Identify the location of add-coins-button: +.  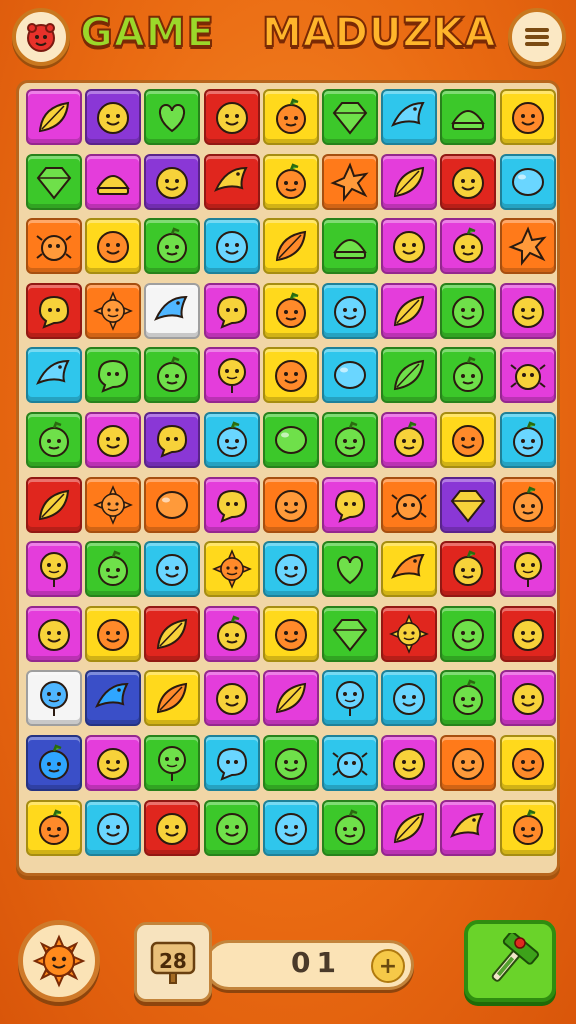
(388, 966).